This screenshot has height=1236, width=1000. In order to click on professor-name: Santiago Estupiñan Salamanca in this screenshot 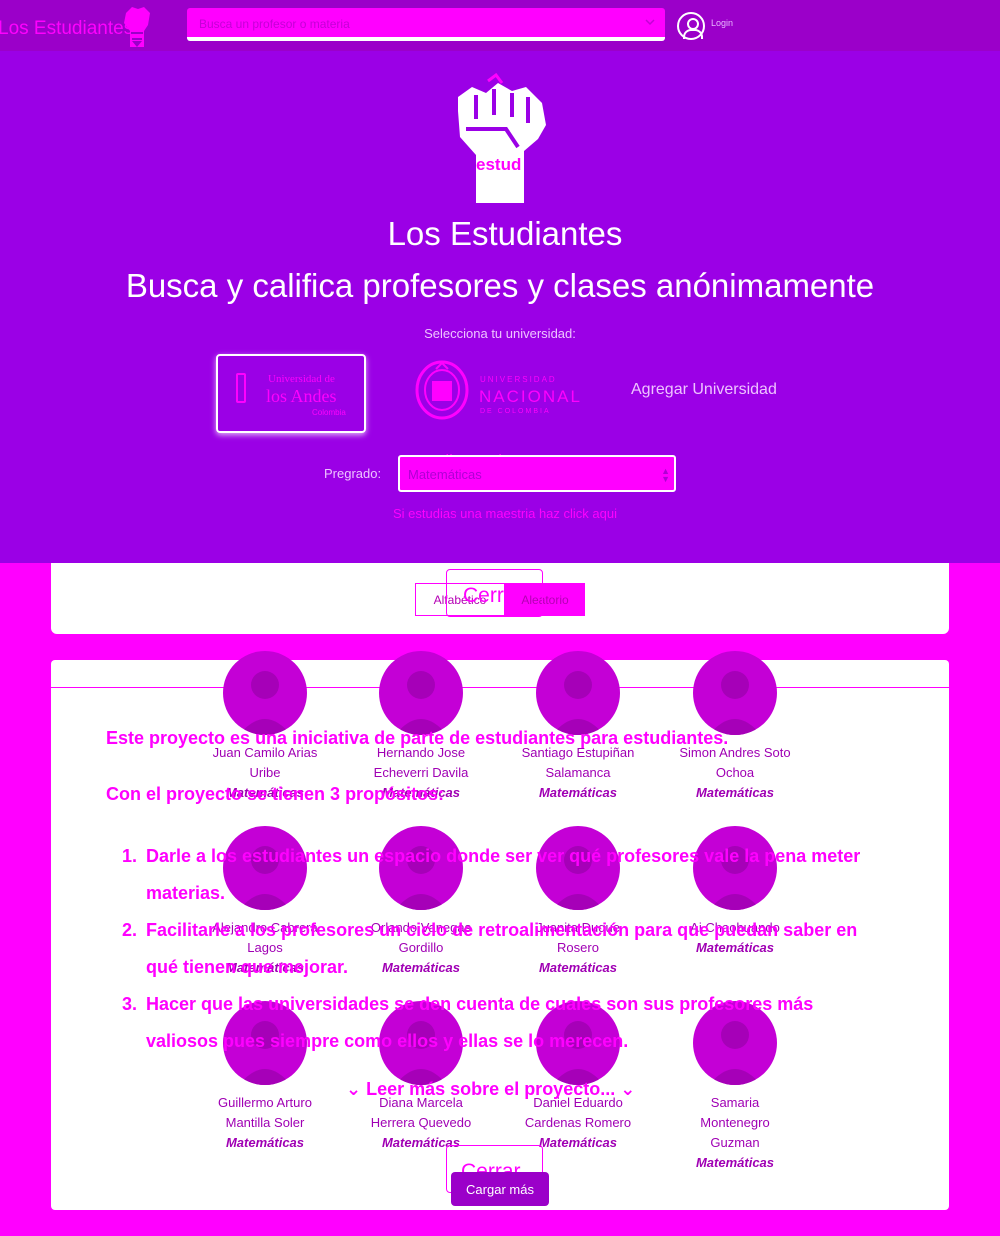, I will do `click(578, 763)`.